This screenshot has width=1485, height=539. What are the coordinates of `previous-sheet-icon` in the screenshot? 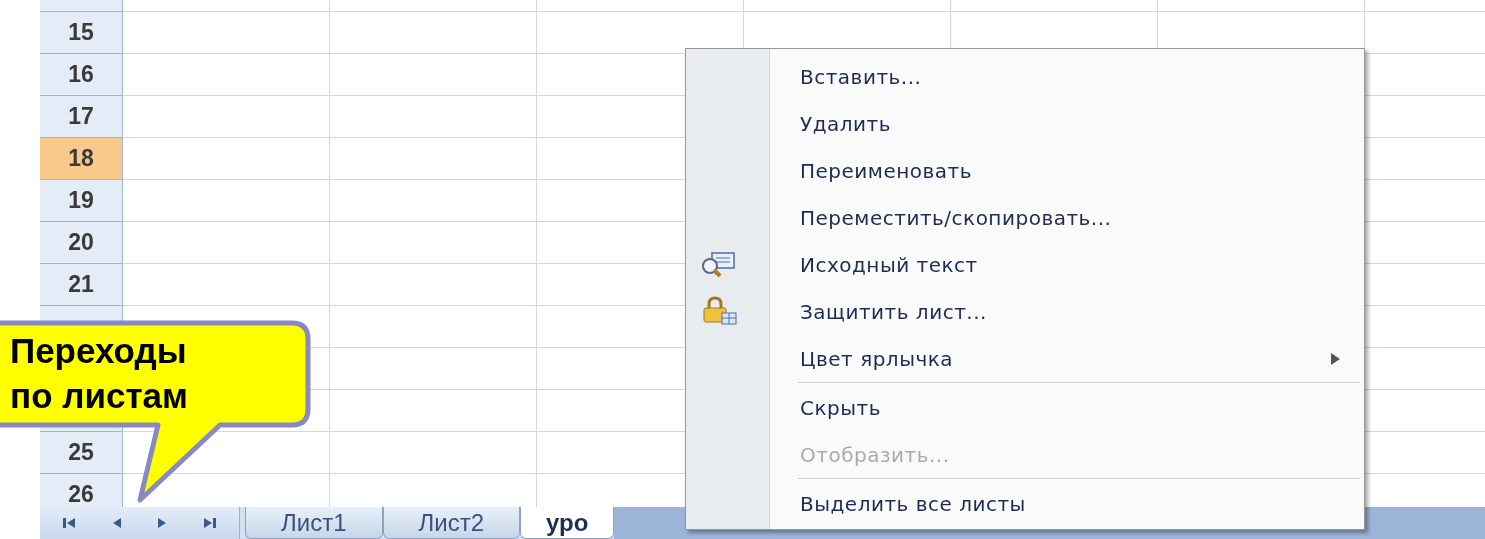 It's located at (116, 523).